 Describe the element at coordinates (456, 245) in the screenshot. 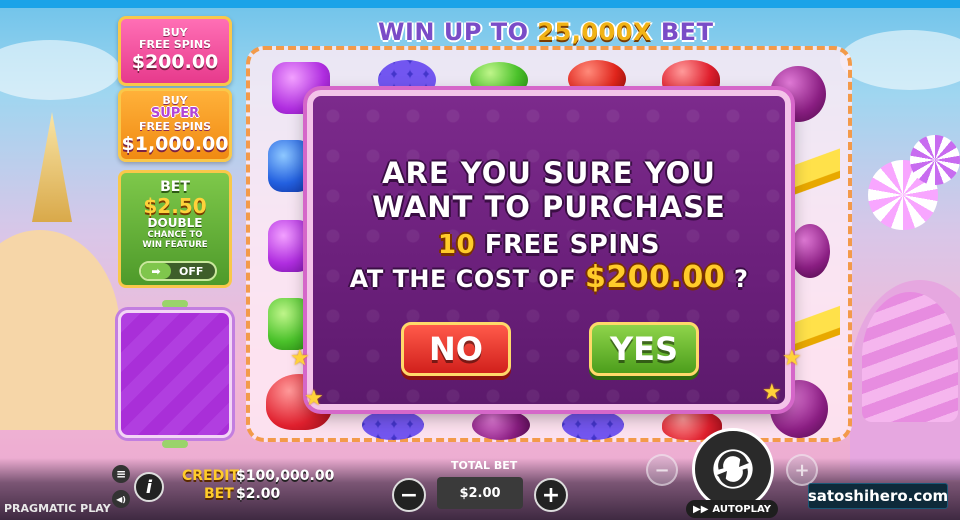

I see `spin-count: 10` at that location.